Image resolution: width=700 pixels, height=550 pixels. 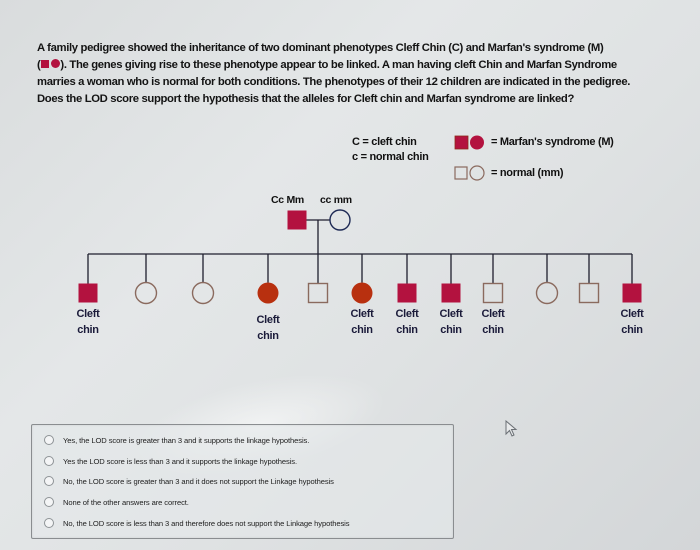 What do you see at coordinates (297, 220) in the screenshot?
I see `father-symbol` at bounding box center [297, 220].